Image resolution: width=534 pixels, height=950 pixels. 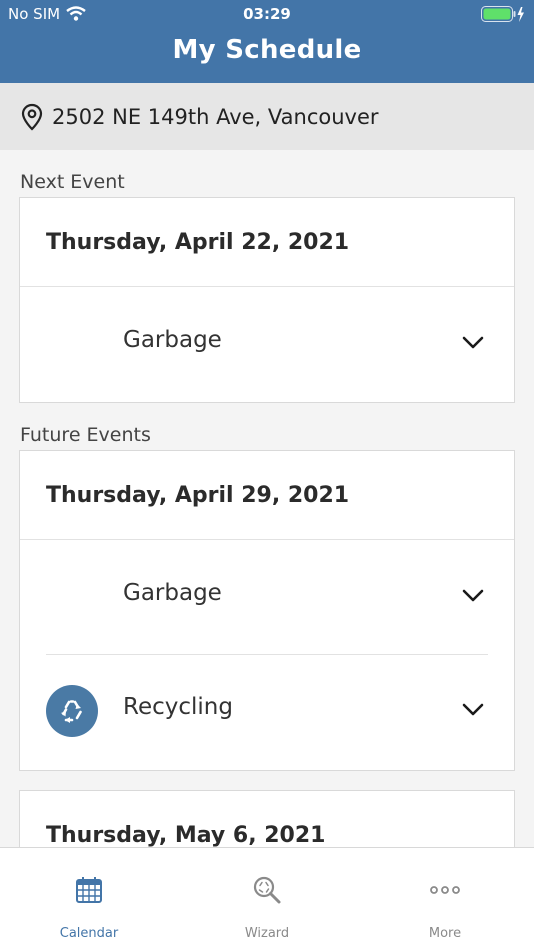 I want to click on event-label: Recycling, so click(x=178, y=707).